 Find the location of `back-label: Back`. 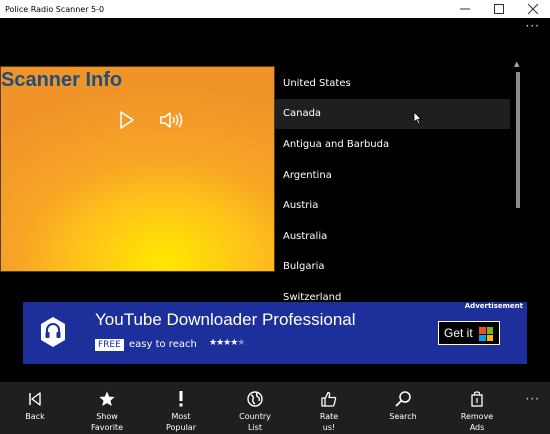

back-label: Back is located at coordinates (35, 416).